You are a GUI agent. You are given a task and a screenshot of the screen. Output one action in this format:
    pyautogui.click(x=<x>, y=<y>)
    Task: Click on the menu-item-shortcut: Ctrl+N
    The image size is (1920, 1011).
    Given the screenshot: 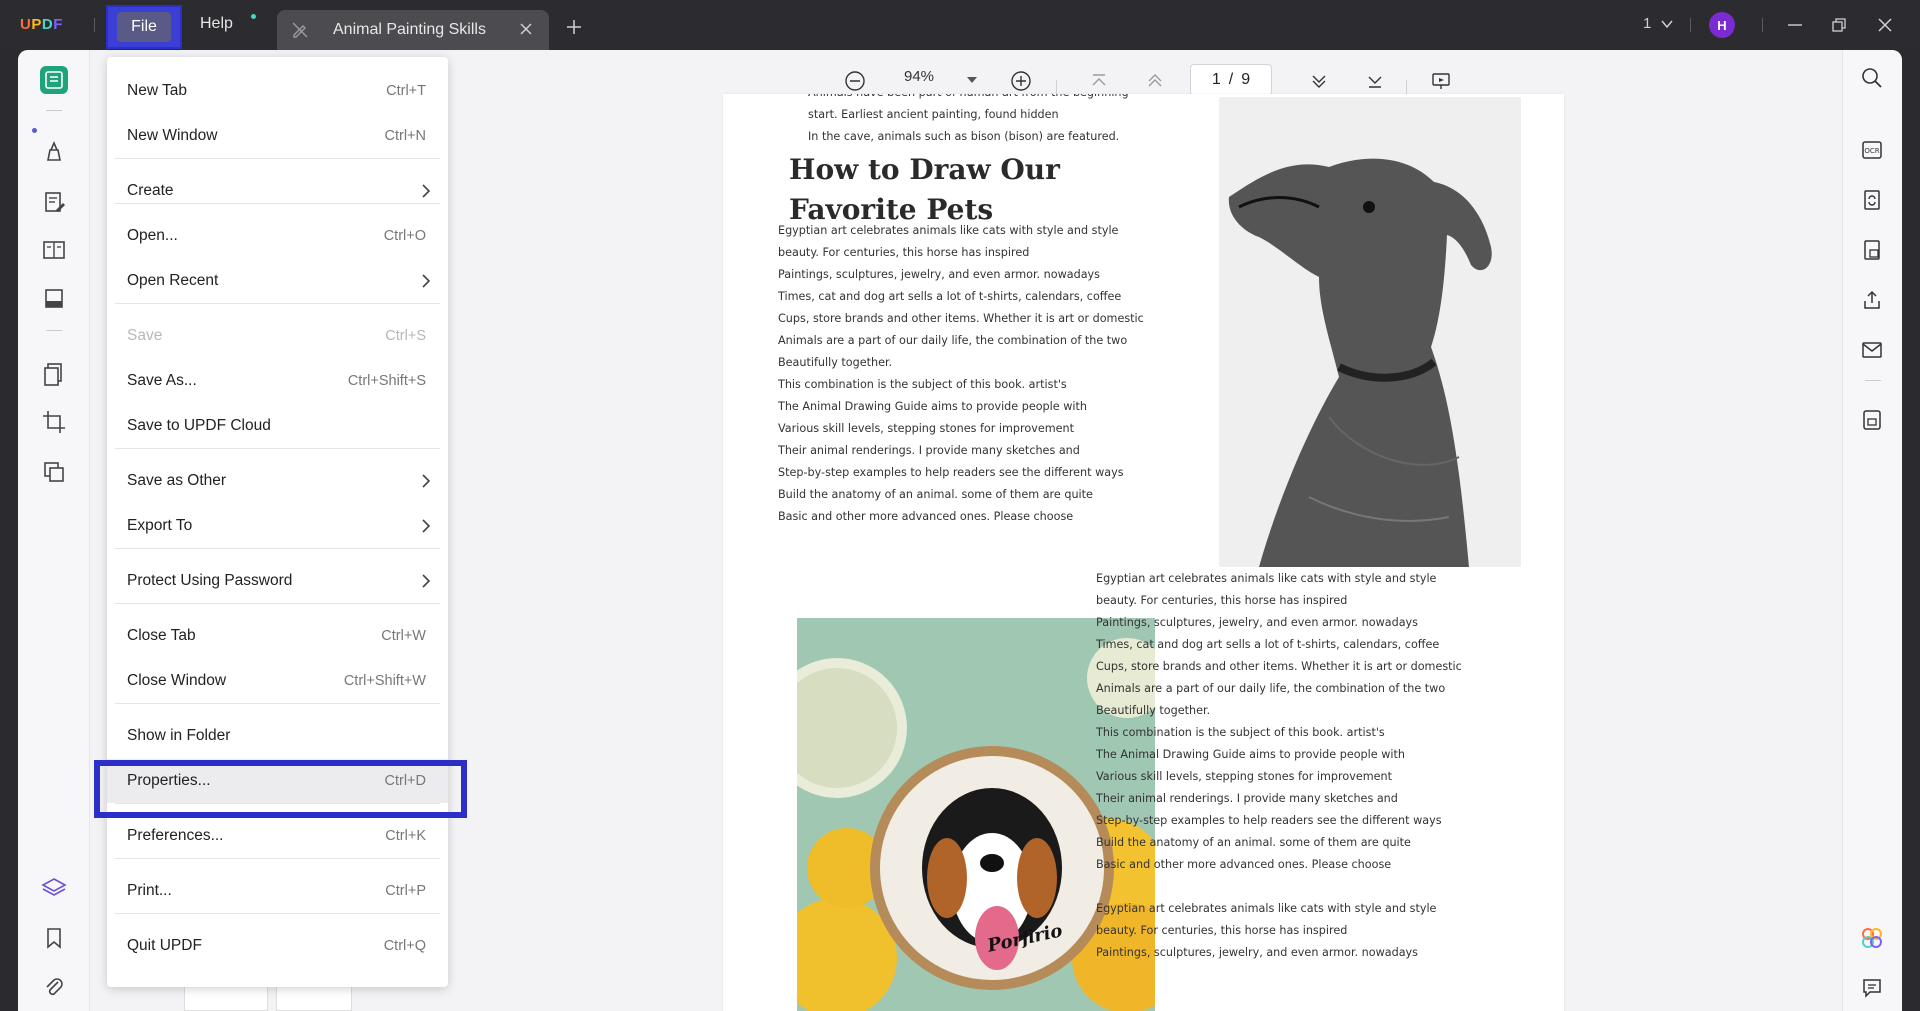 What is the action you would take?
    pyautogui.click(x=405, y=136)
    